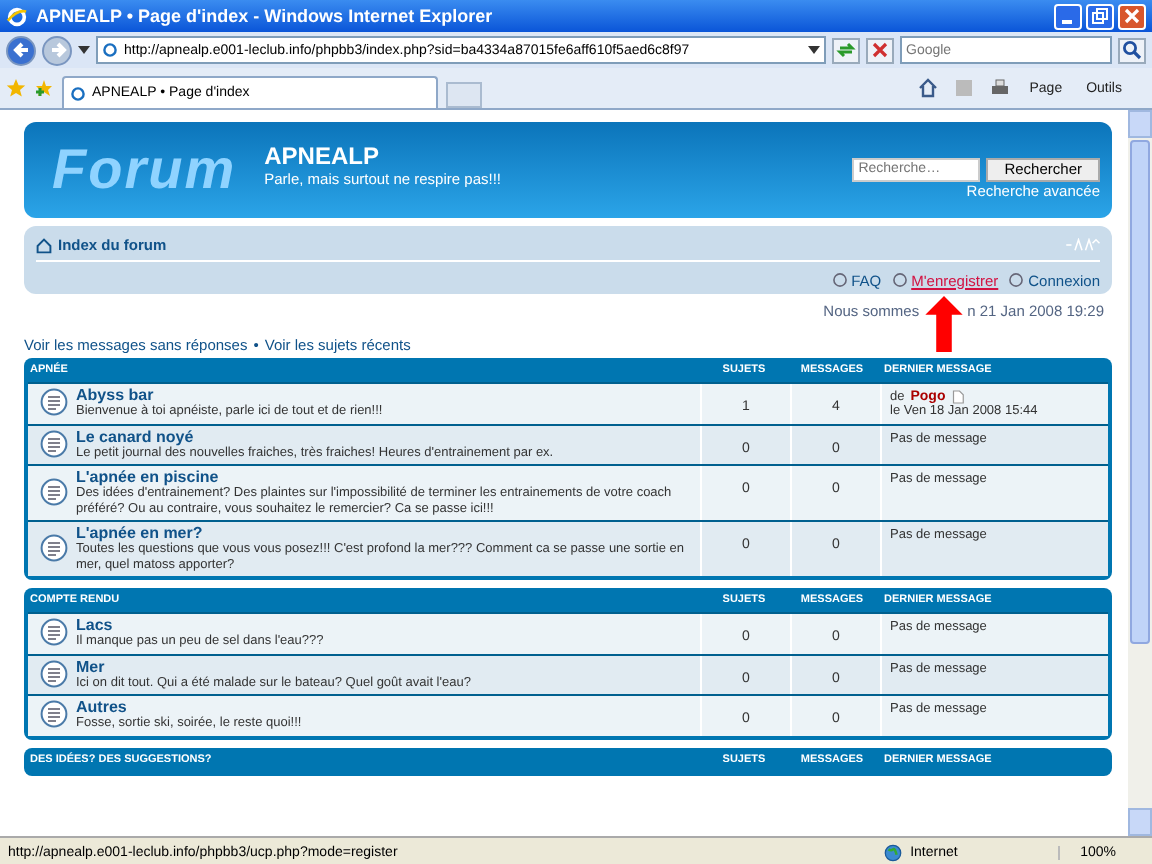  I want to click on stop-button, so click(880, 50).